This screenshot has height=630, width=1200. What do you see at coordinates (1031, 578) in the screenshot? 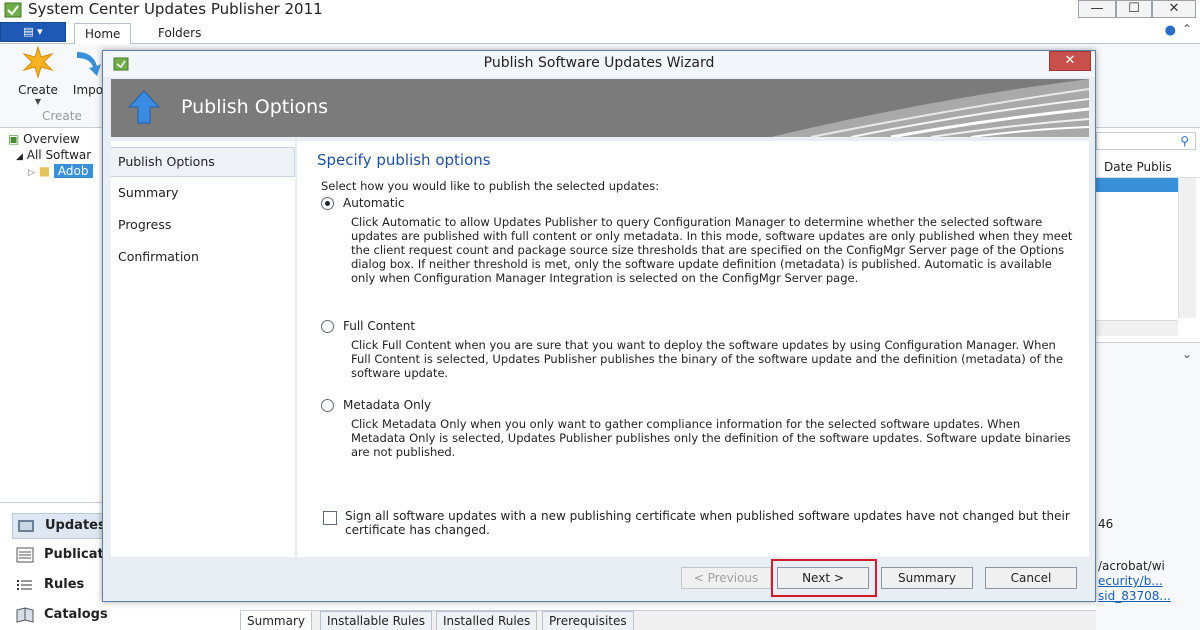
I see `cancel-button: Cancel` at bounding box center [1031, 578].